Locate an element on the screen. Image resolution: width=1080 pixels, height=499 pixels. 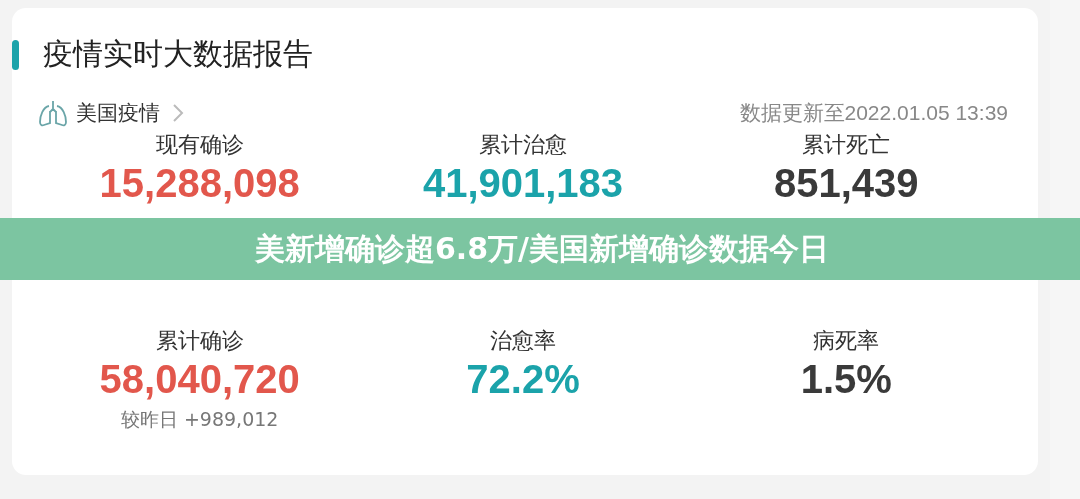
stat-label: 累计死亡 is located at coordinates (846, 145).